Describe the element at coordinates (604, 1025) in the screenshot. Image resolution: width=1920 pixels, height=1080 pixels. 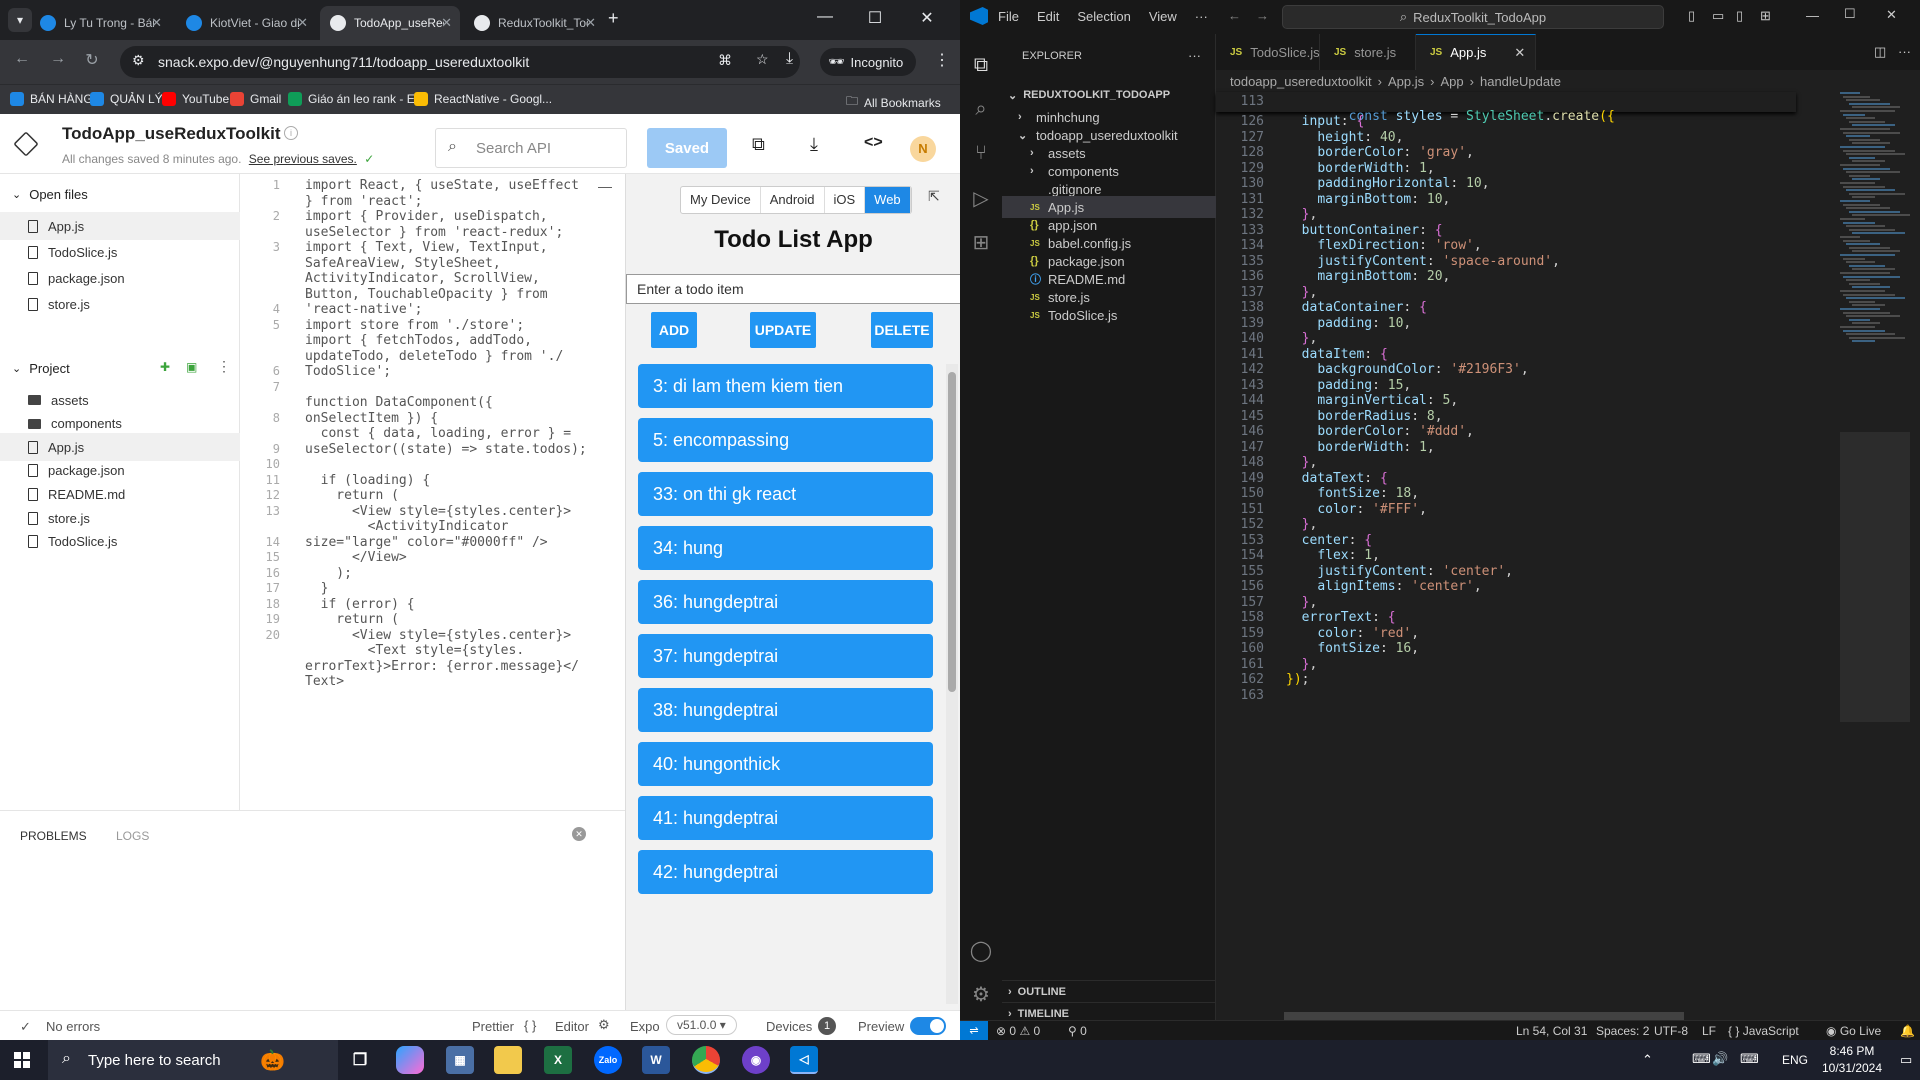
I see `gear-icon: ⚙` at that location.